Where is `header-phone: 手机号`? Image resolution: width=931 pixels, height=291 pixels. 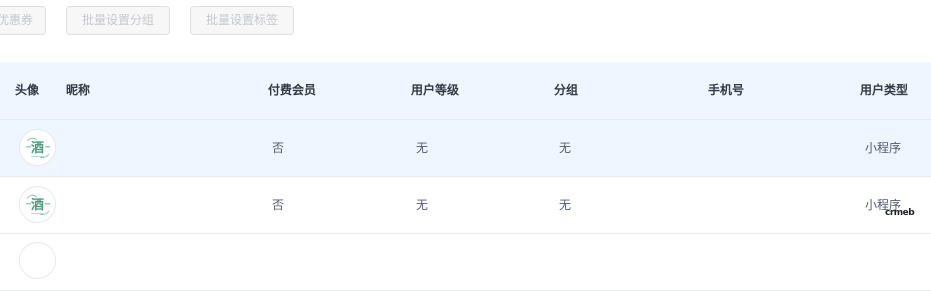
header-phone: 手机号 is located at coordinates (726, 90).